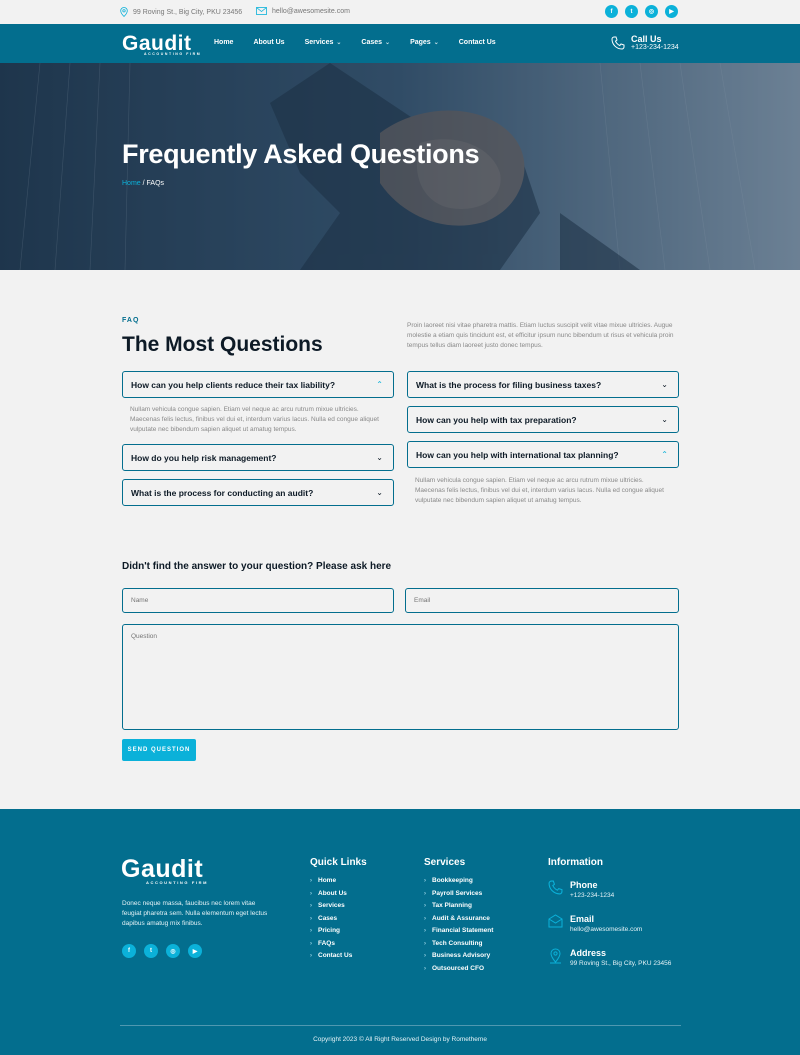 The image size is (800, 1055). I want to click on footer-link-contact: › Contact Us, so click(331, 956).